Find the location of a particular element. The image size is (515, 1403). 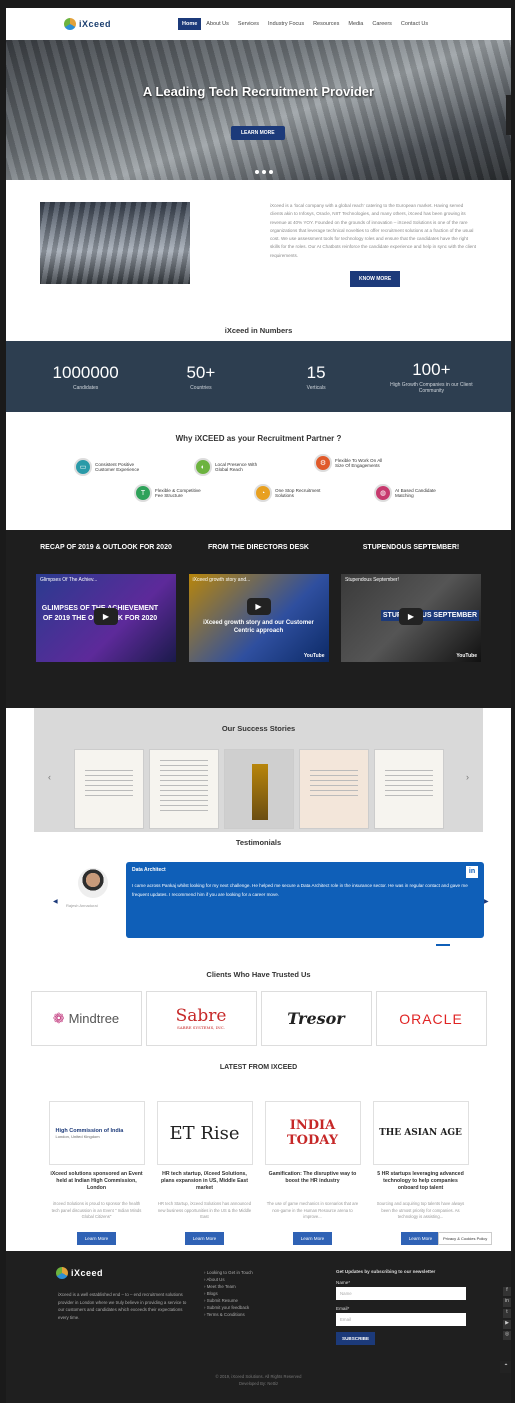

pager-indicator is located at coordinates (443, 945).